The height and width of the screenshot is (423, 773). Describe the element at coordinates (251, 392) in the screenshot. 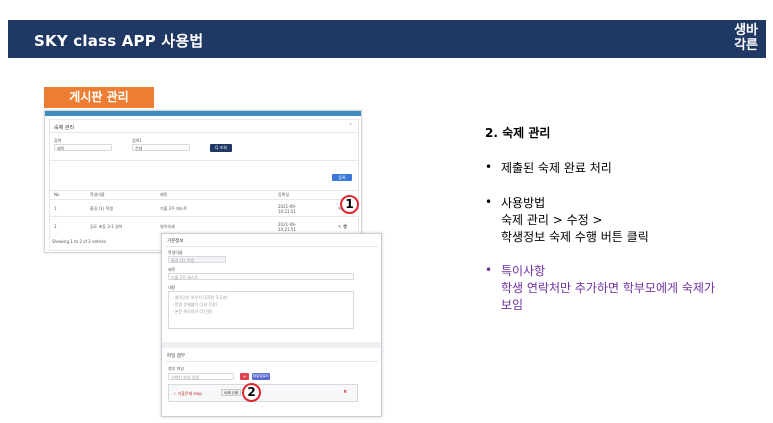

I see `callout-2: 2` at that location.